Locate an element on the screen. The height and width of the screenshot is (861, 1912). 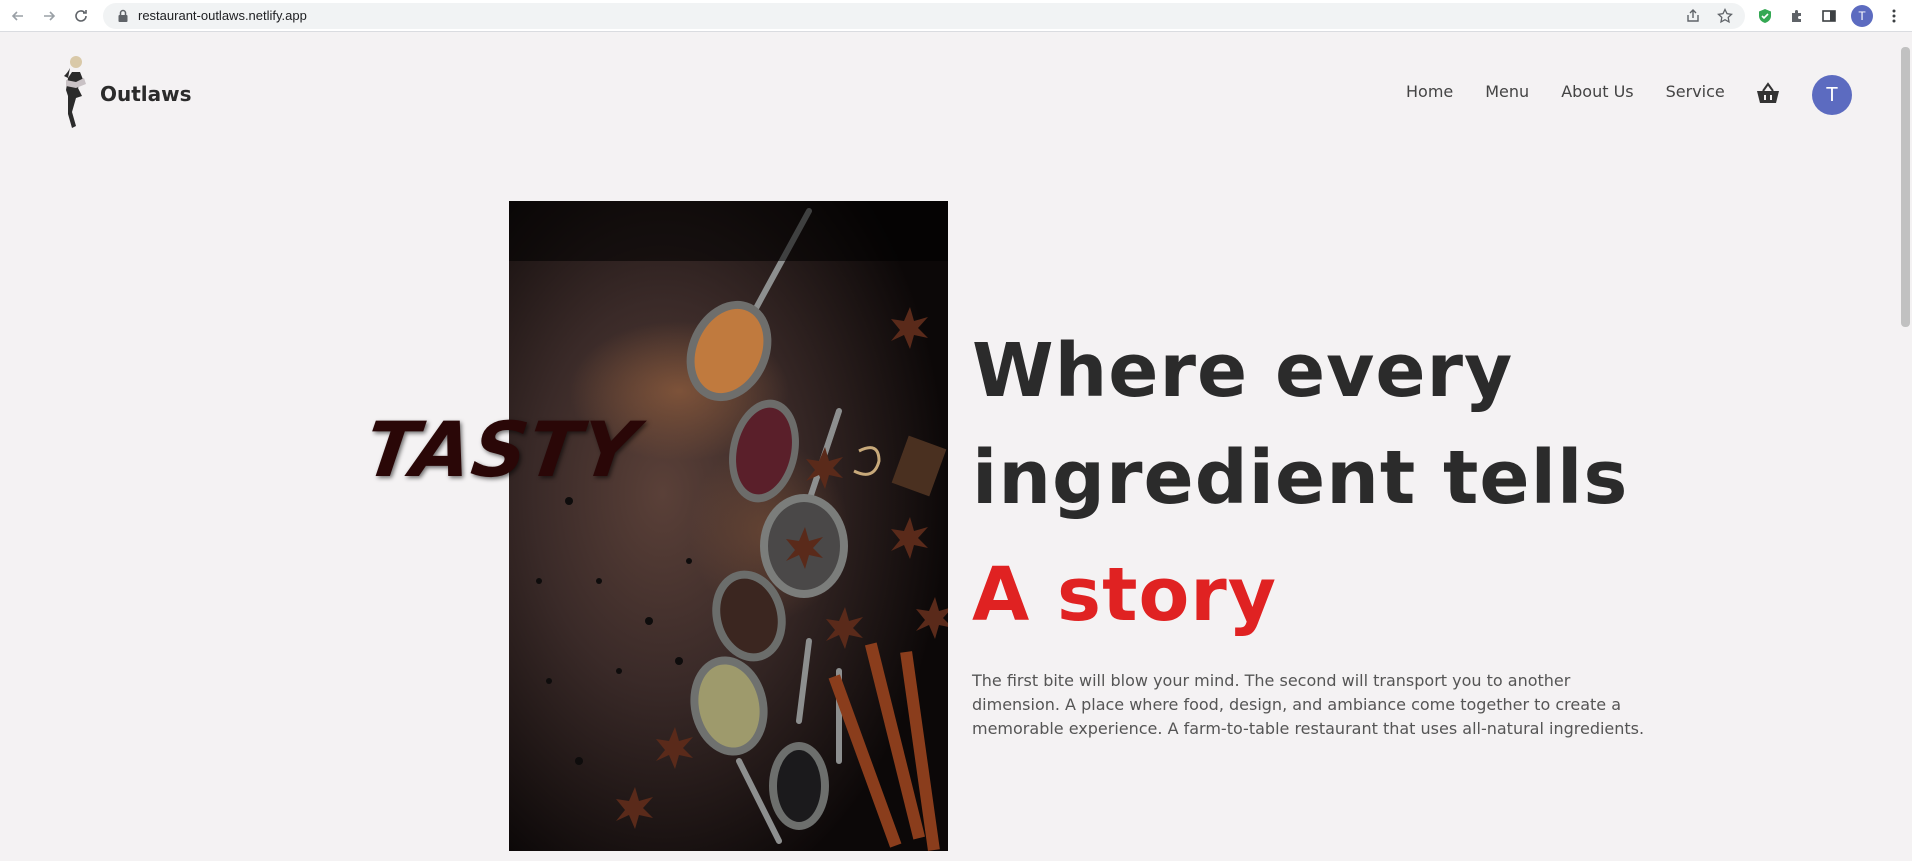
address-bar: restaurant-outlaws.netlify.app is located at coordinates (924, 16).